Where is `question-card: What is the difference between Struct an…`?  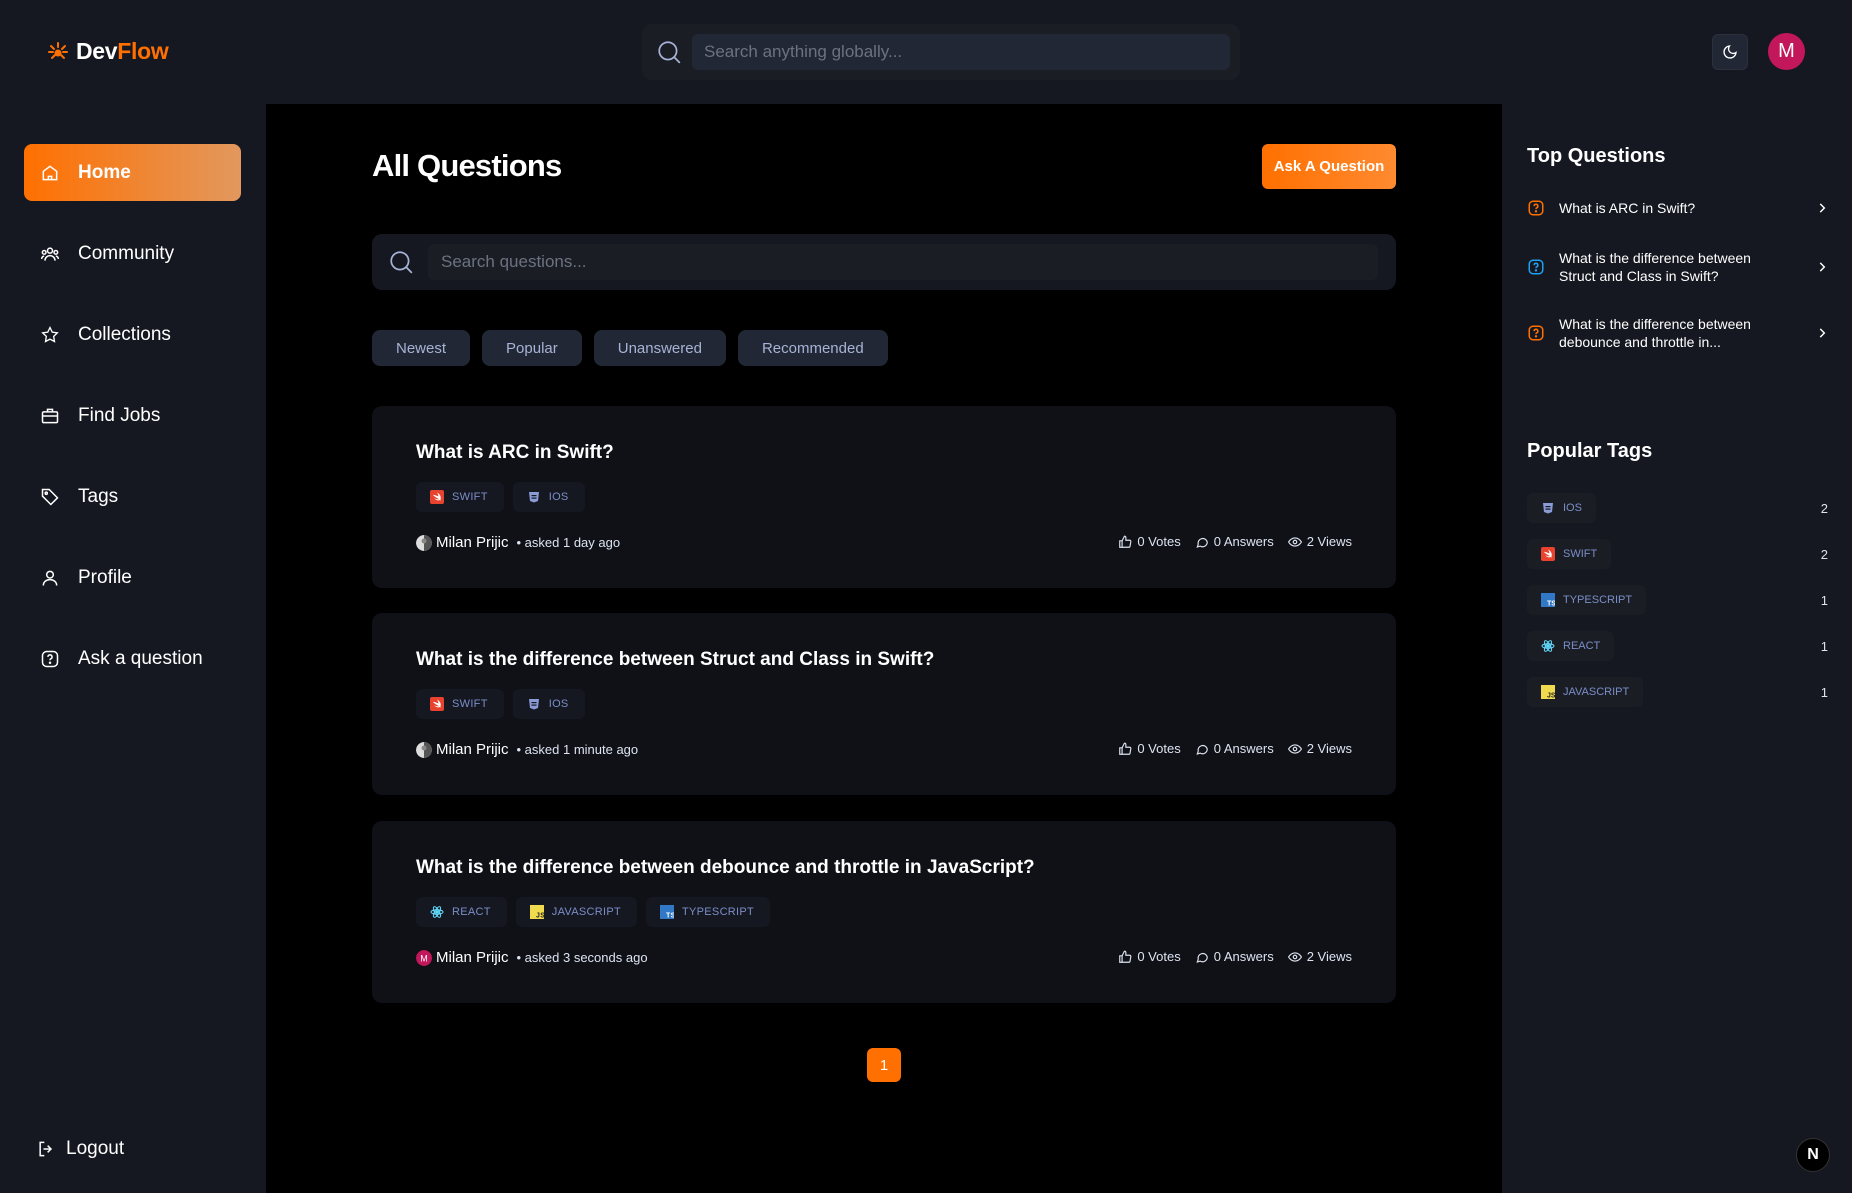 question-card: What is the difference between Struct an… is located at coordinates (884, 704).